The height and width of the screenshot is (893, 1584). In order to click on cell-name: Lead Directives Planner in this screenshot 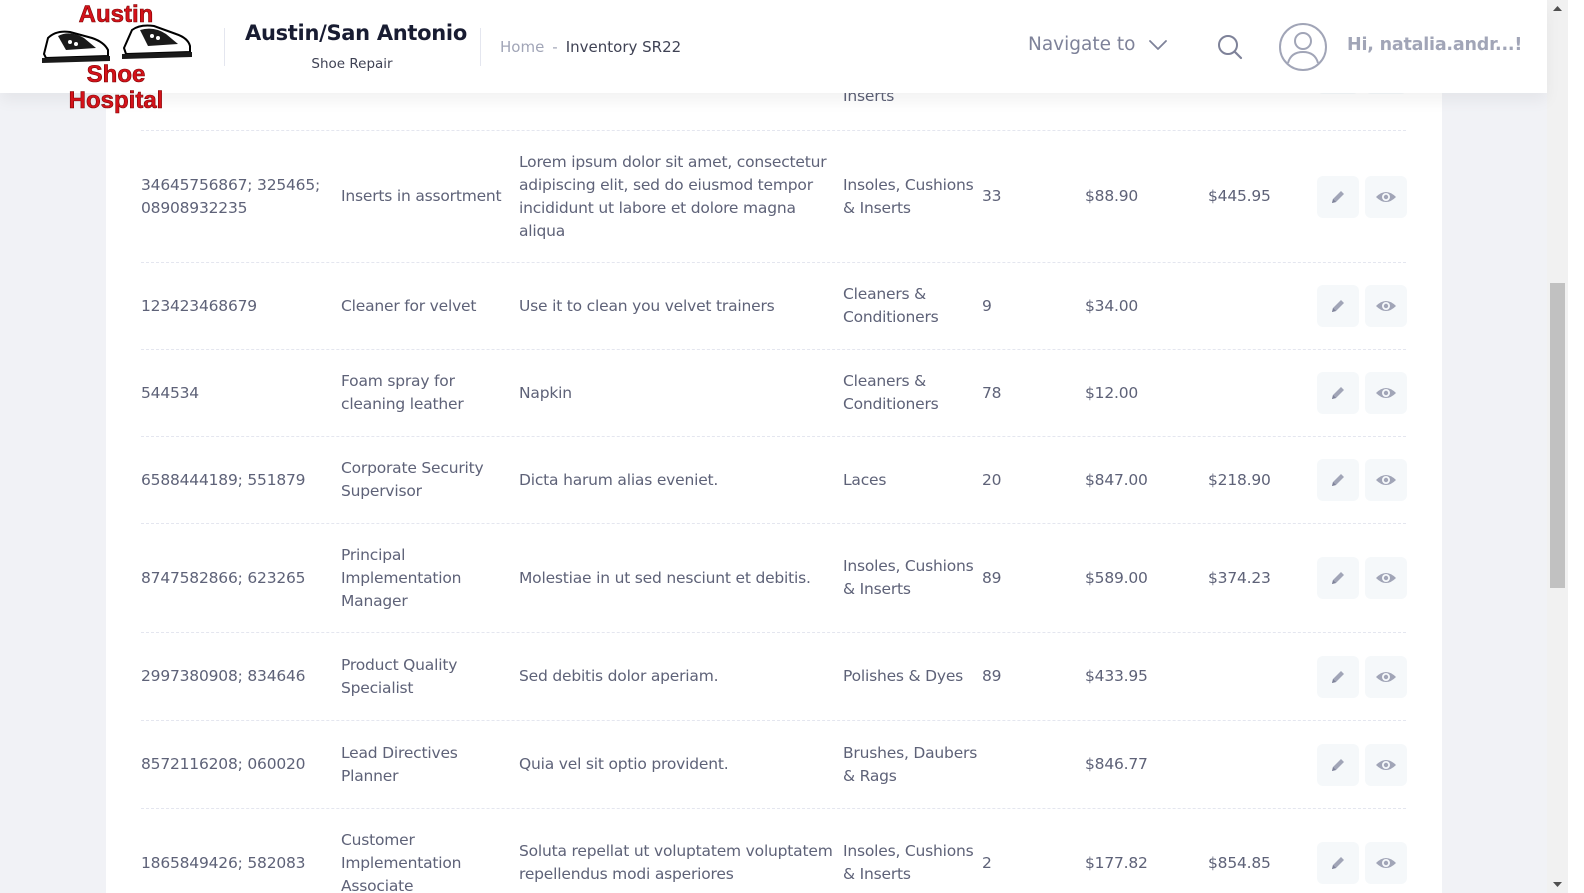, I will do `click(399, 764)`.